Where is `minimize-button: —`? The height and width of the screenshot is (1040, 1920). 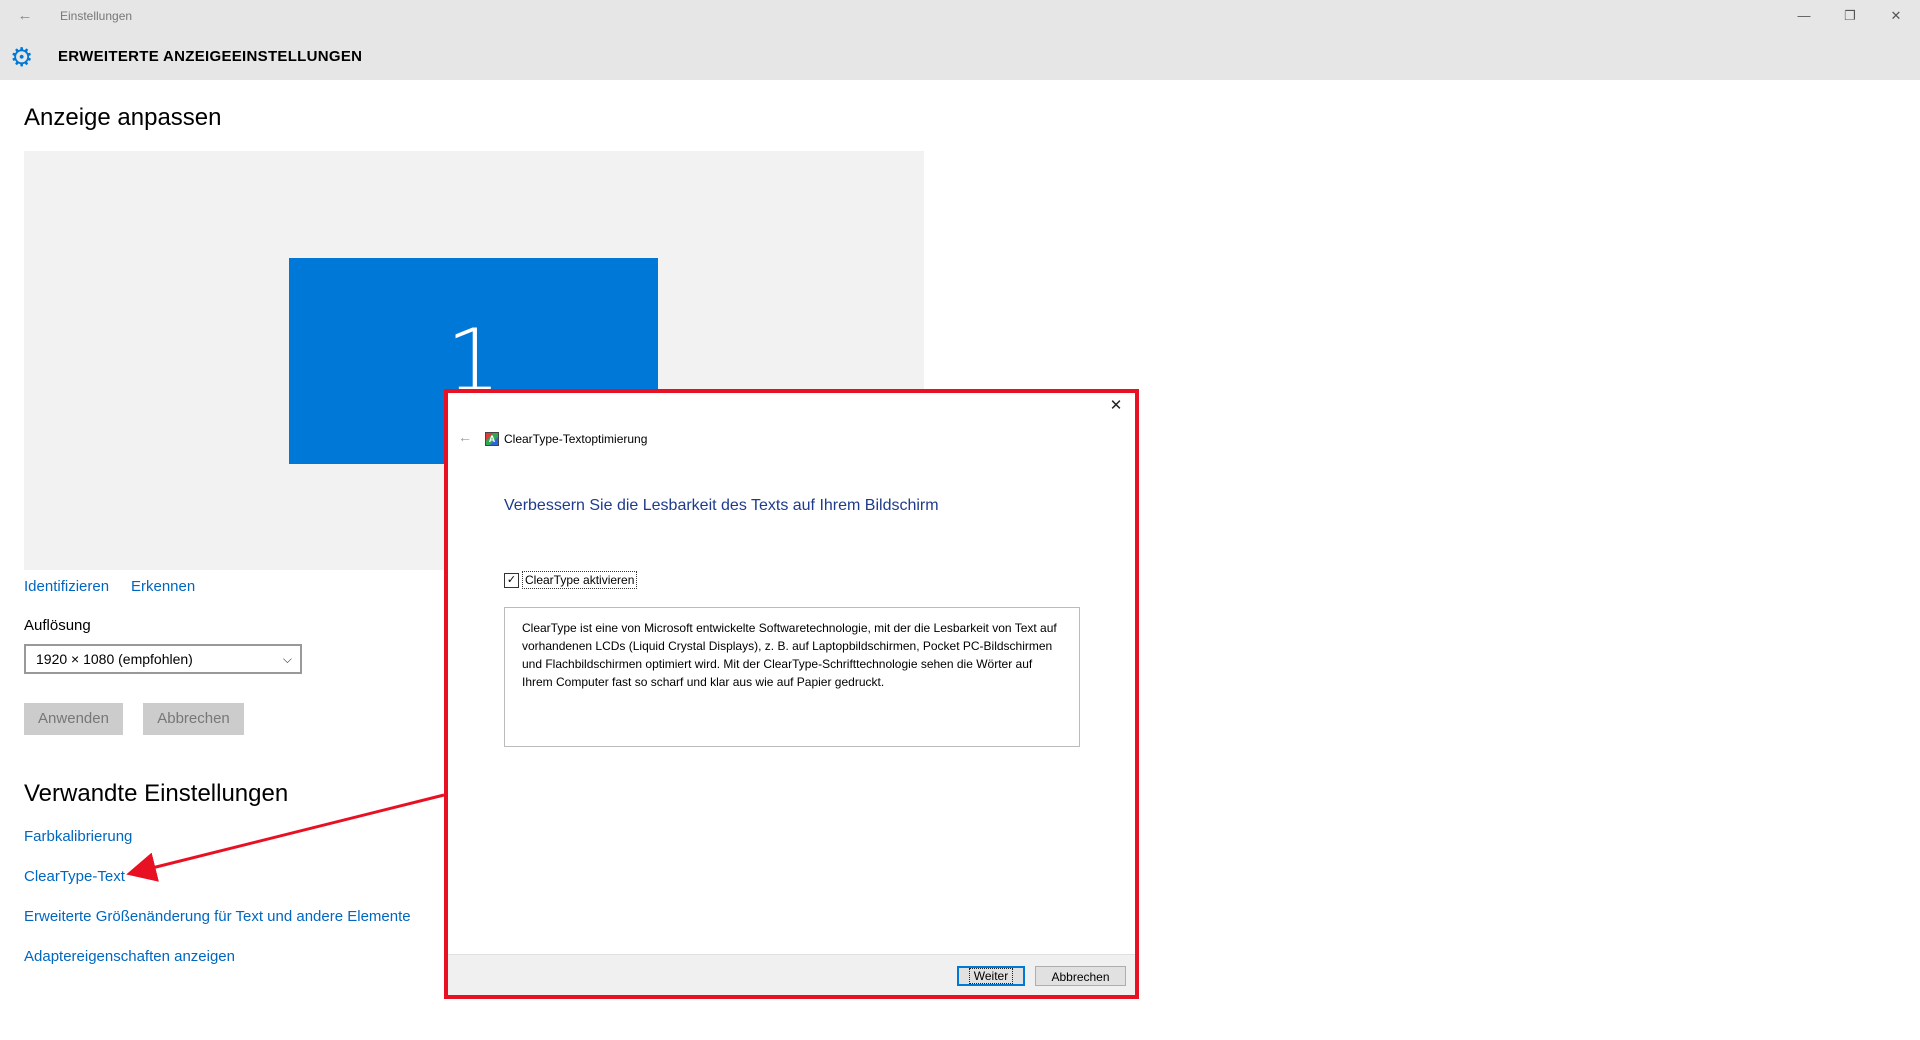 minimize-button: — is located at coordinates (1804, 16).